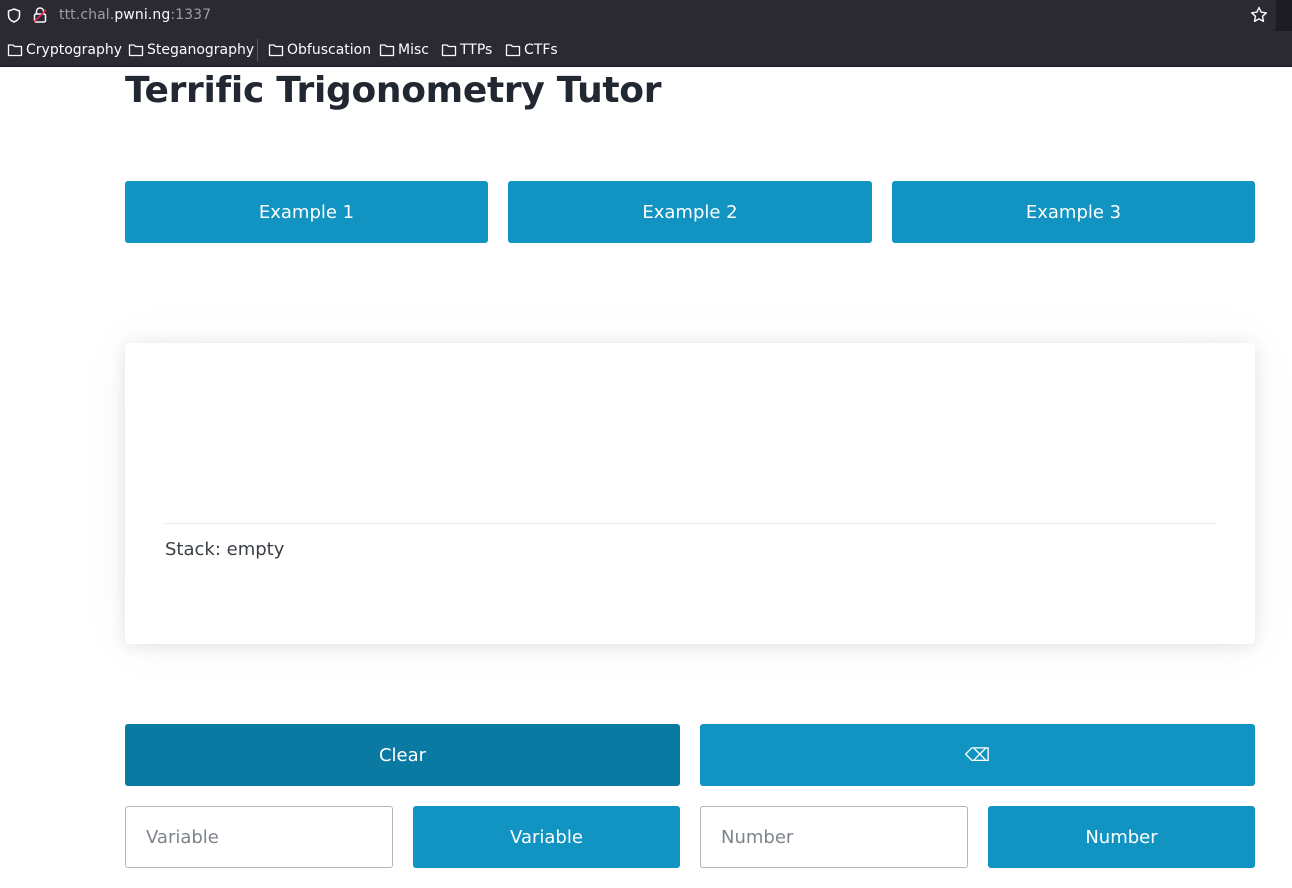  What do you see at coordinates (142, 15) in the screenshot?
I see `url-domain: pwni.ng` at bounding box center [142, 15].